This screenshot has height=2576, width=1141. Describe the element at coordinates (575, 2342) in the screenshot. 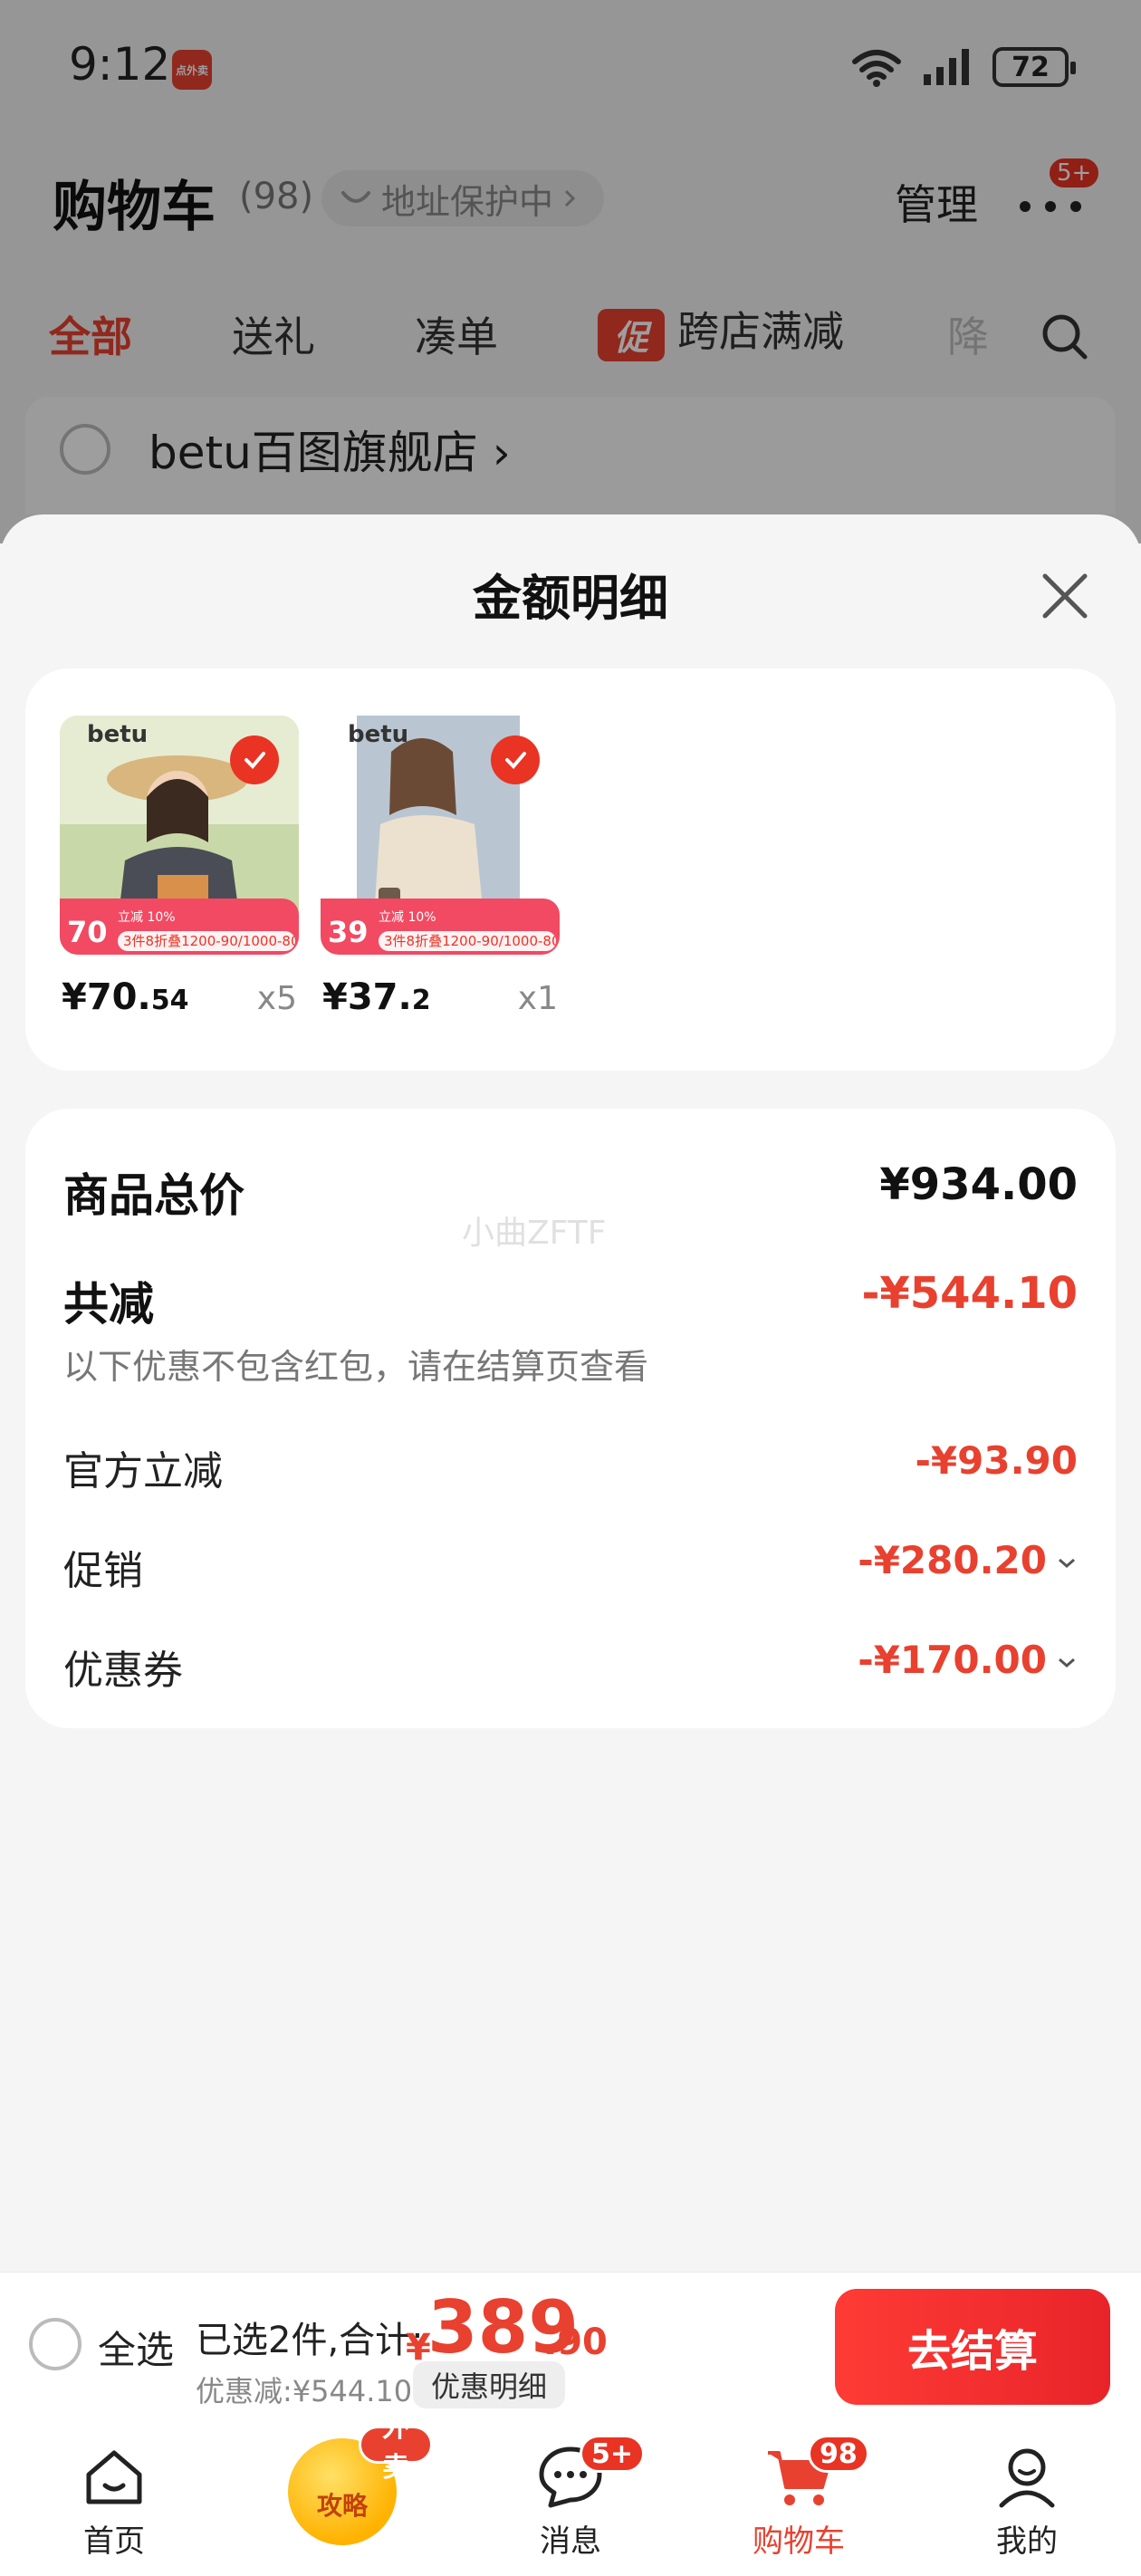

I see `total-amount-decimal: .90` at that location.